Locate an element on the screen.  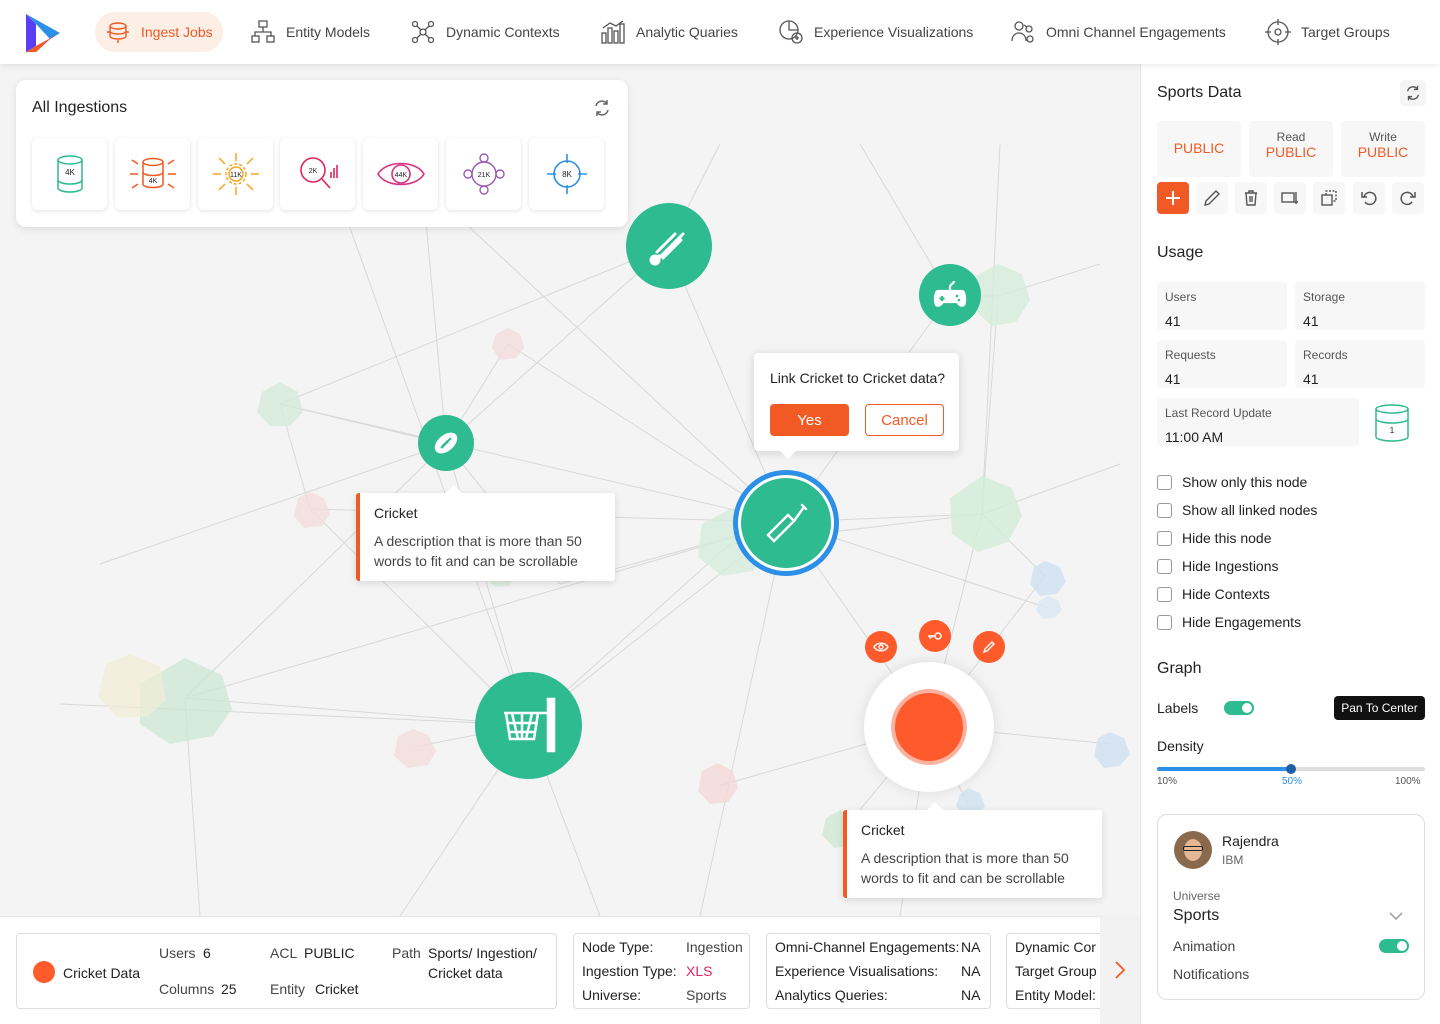
tooltip-title: Cricket is located at coordinates (396, 513).